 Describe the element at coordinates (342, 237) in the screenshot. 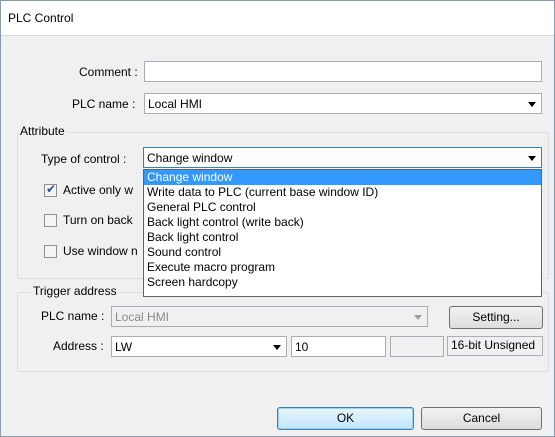

I see `dropdown-option: Back light control` at that location.